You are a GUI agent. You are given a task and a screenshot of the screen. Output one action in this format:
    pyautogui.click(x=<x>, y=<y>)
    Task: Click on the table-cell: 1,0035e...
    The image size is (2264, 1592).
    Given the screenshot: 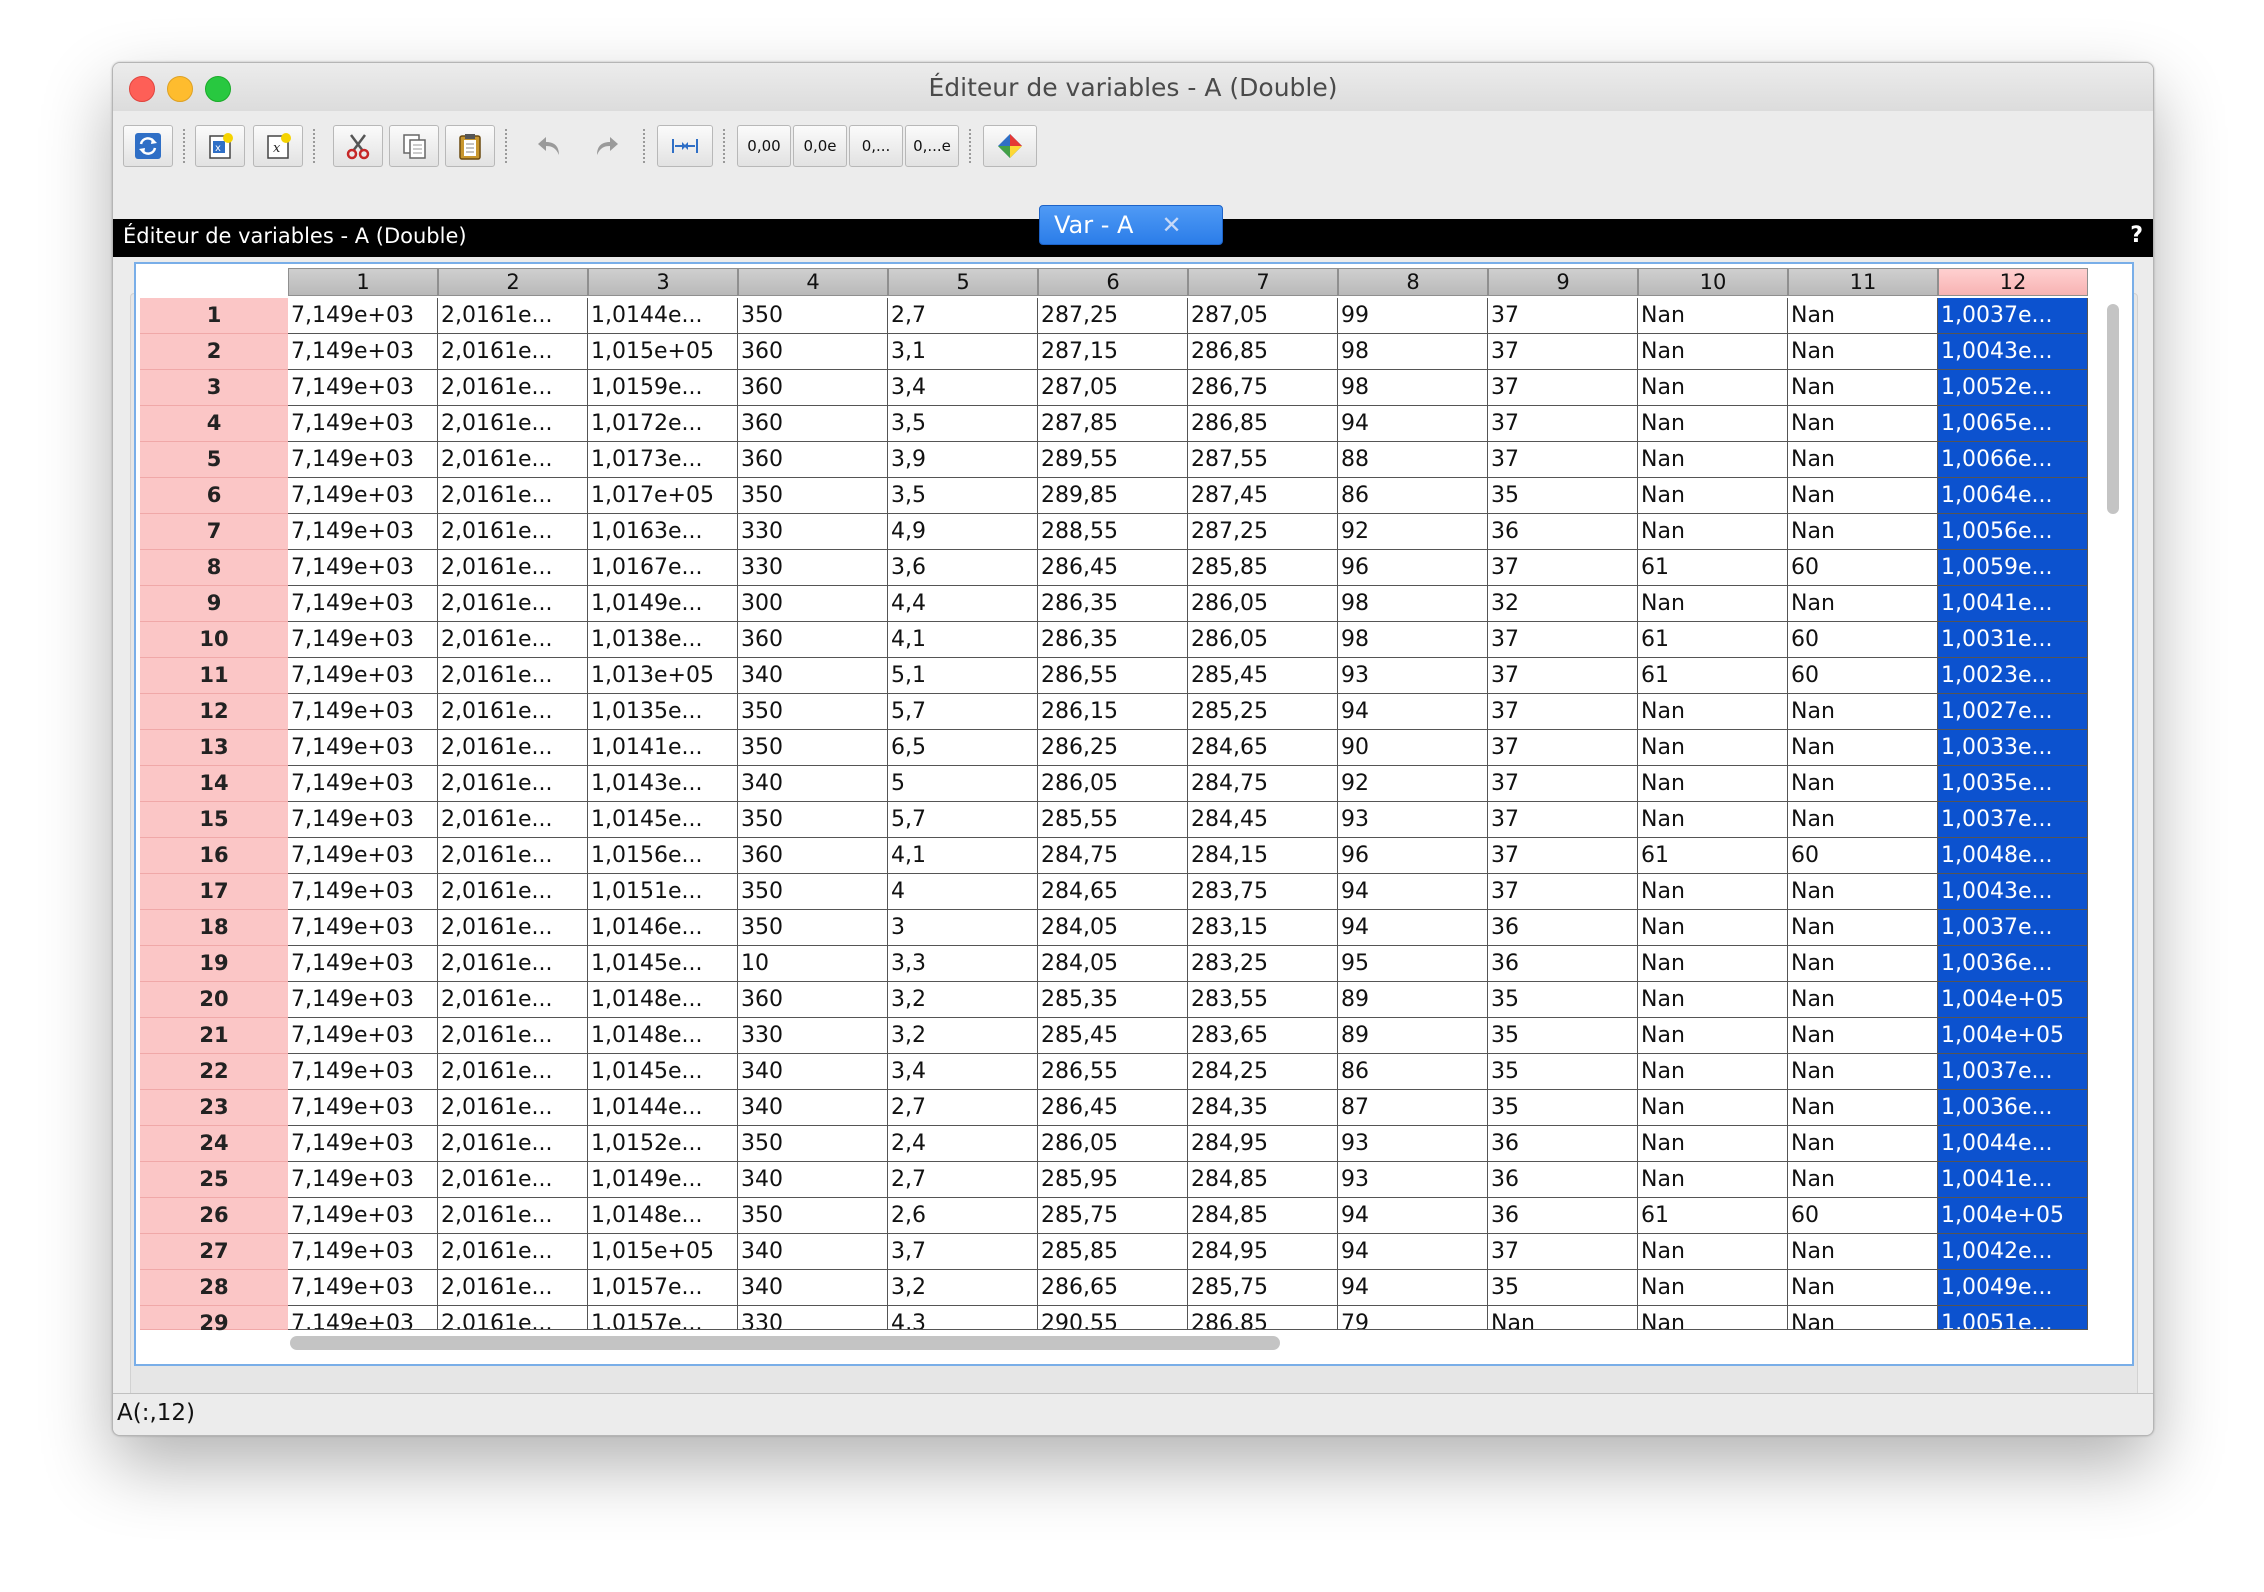 What is the action you would take?
    pyautogui.click(x=2013, y=784)
    